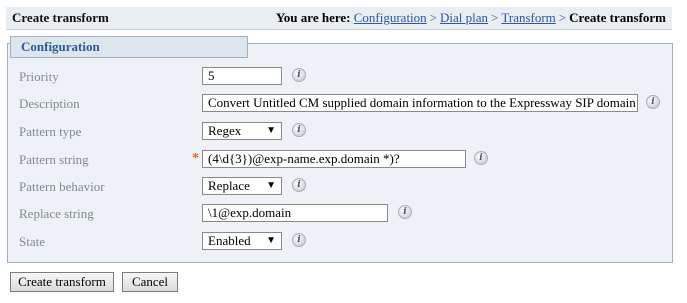 Image resolution: width=687 pixels, height=303 pixels. What do you see at coordinates (334, 159) in the screenshot?
I see `pattern-string-input: (4\d{3})@exp-name.exp.domain *)?` at bounding box center [334, 159].